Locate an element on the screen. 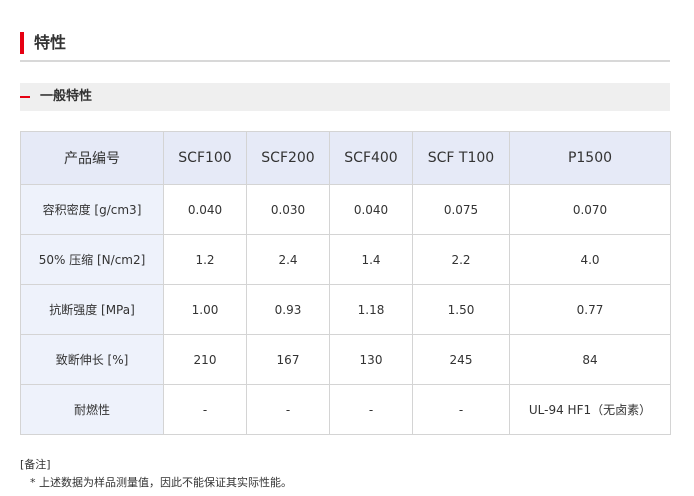 This screenshot has height=496, width=694. table-cell: 84 is located at coordinates (590, 359).